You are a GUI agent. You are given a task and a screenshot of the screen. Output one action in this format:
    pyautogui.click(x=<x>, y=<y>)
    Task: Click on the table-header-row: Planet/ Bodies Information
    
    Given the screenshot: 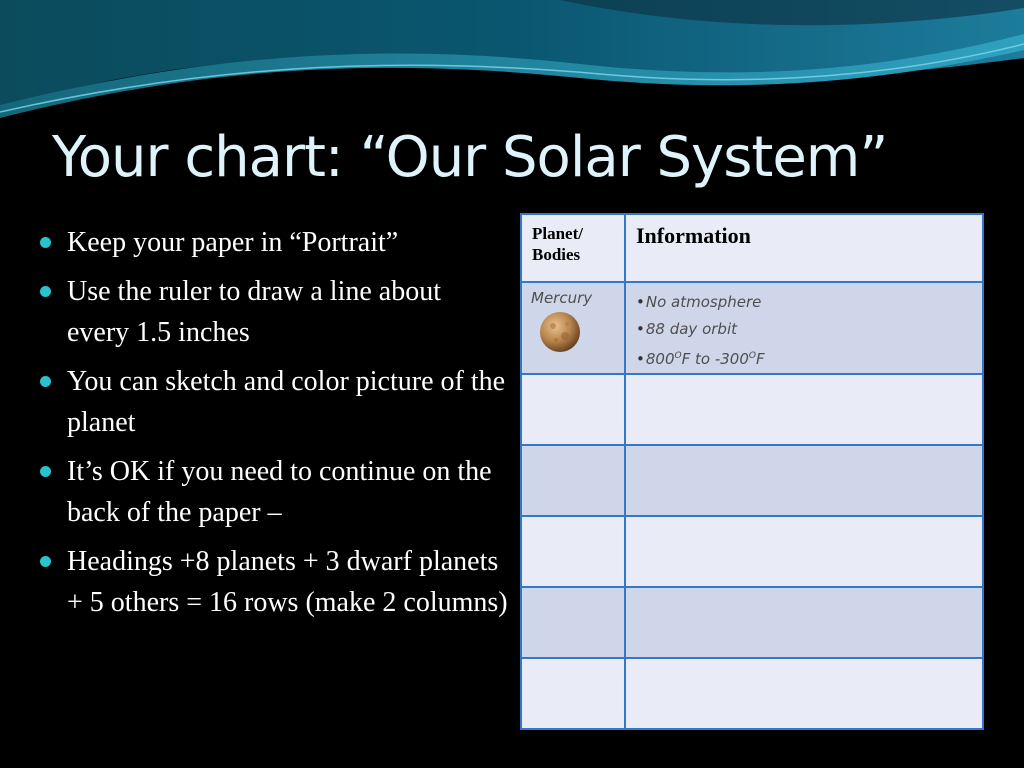 What is the action you would take?
    pyautogui.click(x=752, y=248)
    